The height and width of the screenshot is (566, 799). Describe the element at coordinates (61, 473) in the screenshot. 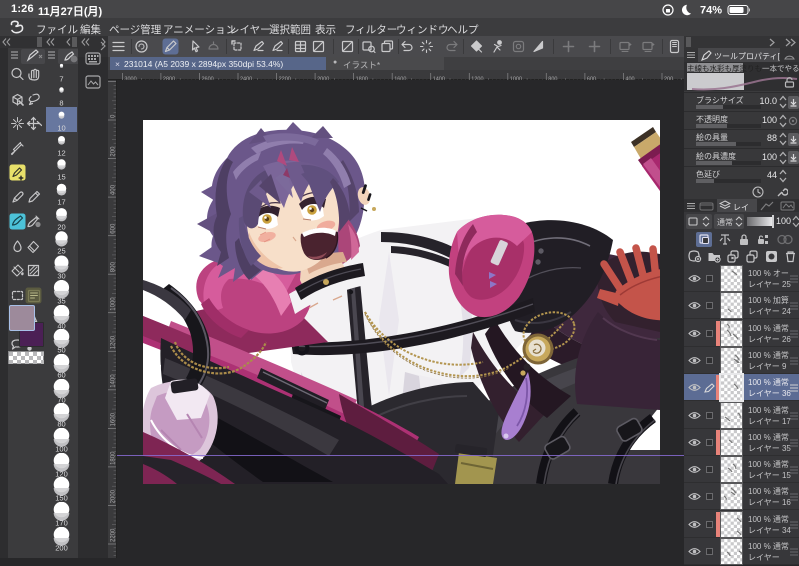

I see `svg-text: 120` at that location.